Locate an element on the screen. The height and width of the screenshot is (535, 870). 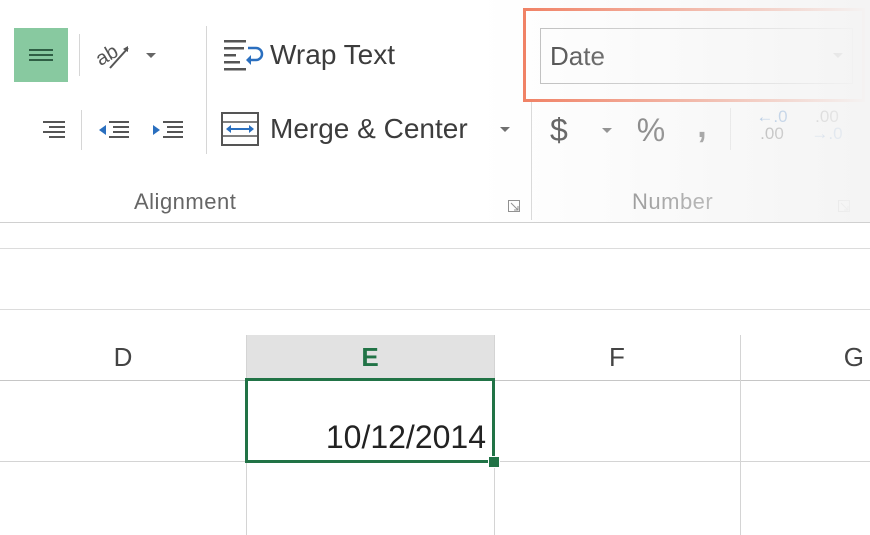
merge-center-icon is located at coordinates (240, 129).